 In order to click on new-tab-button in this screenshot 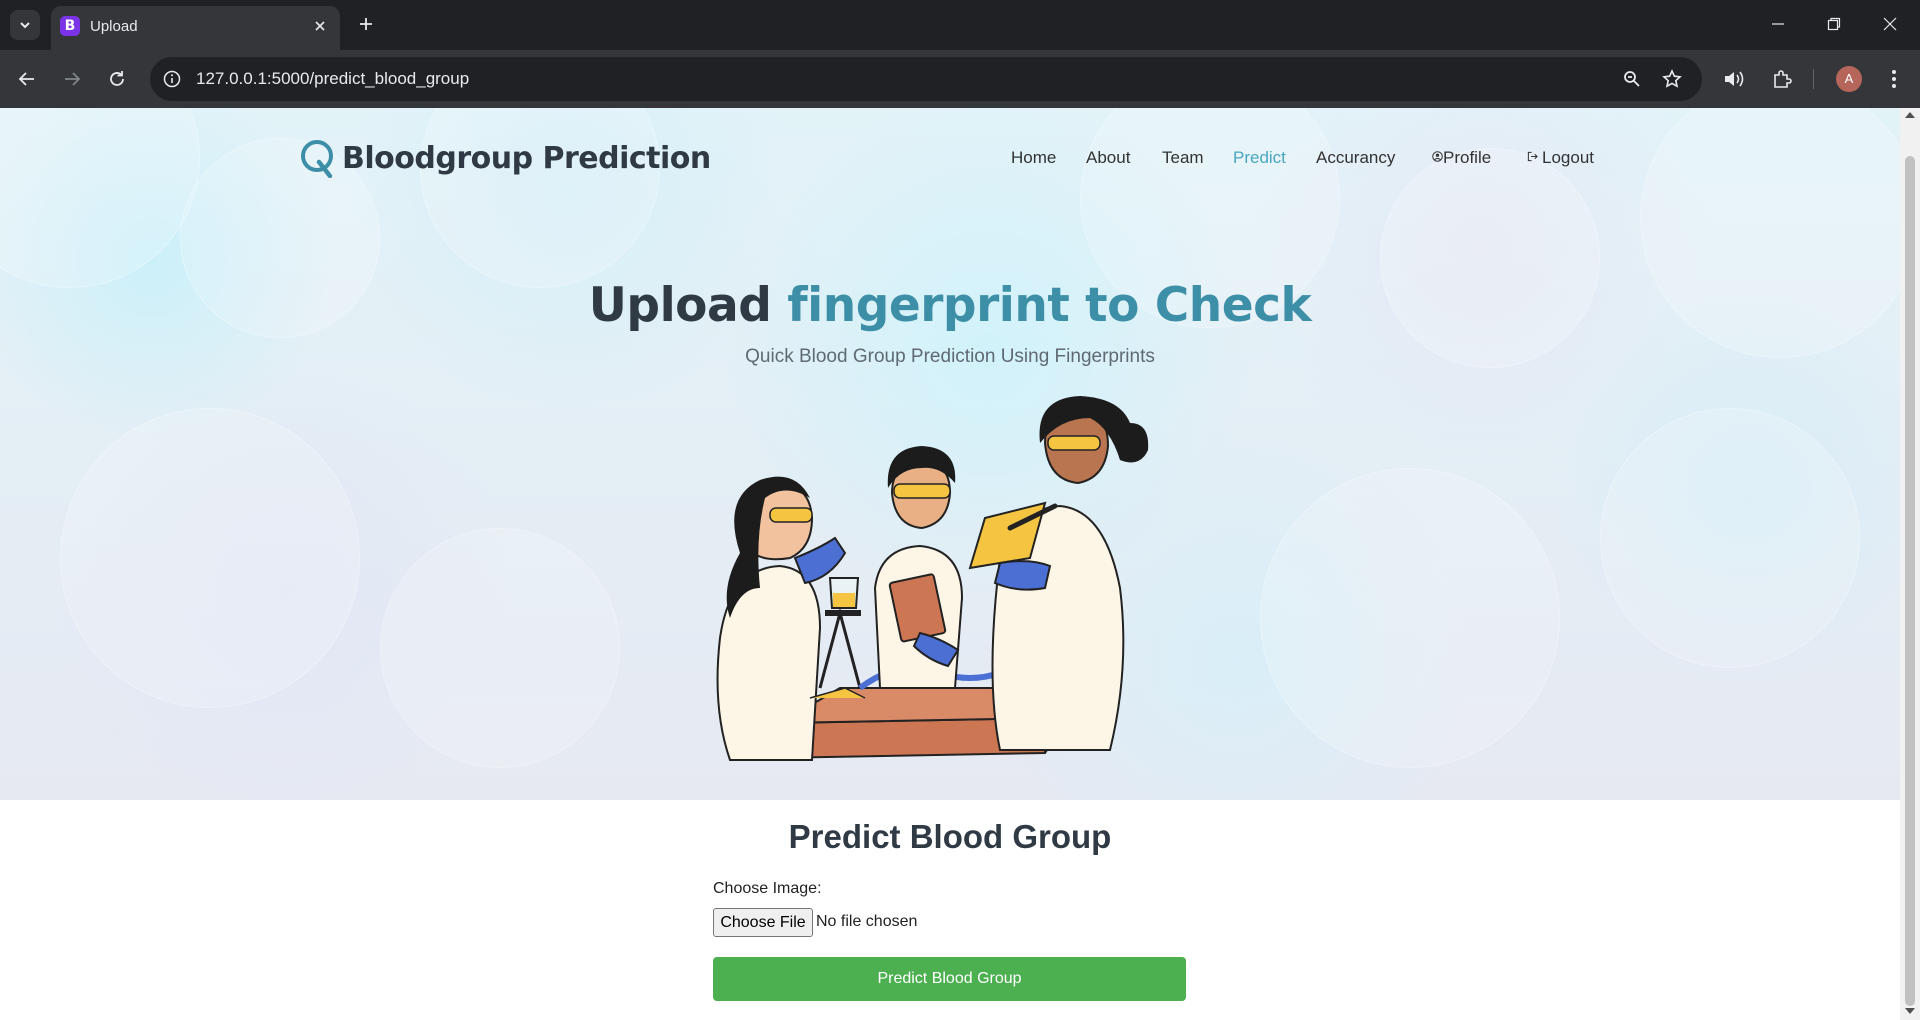, I will do `click(366, 24)`.